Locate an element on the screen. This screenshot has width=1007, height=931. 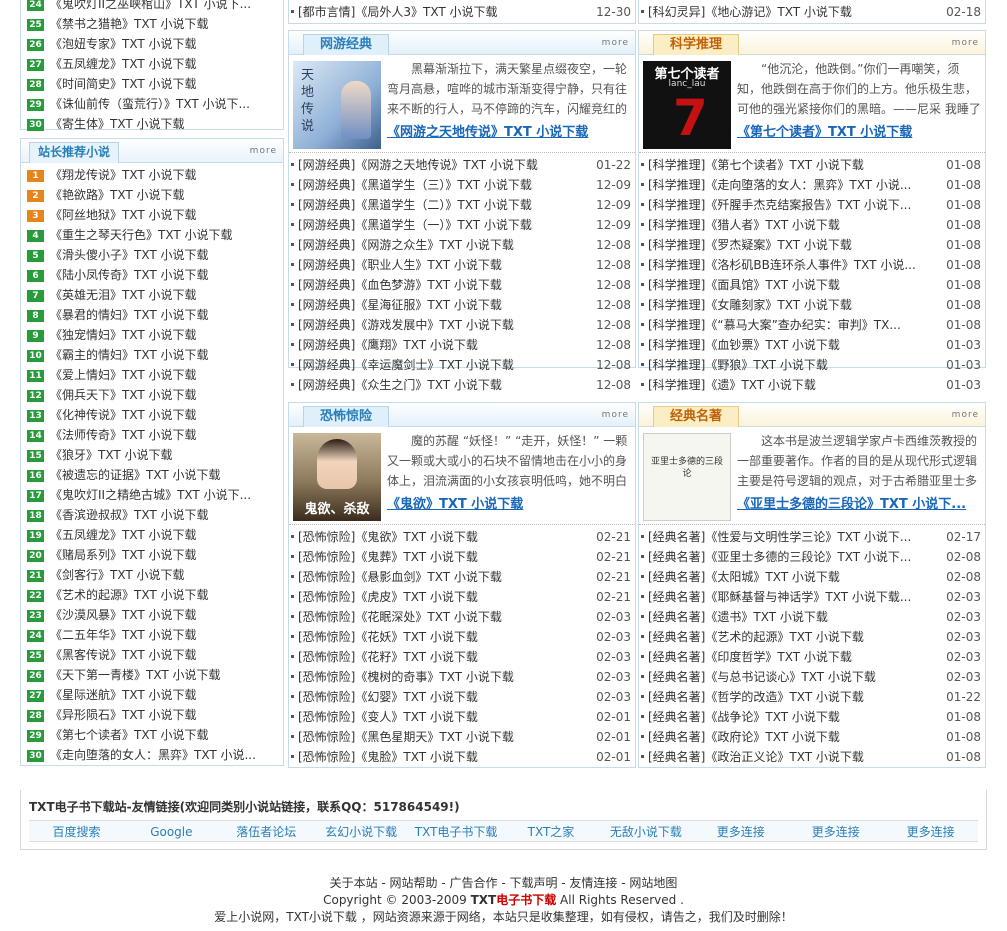
list-item: 20 《赌局系列》TXT 小说下载 is located at coordinates (152, 555).